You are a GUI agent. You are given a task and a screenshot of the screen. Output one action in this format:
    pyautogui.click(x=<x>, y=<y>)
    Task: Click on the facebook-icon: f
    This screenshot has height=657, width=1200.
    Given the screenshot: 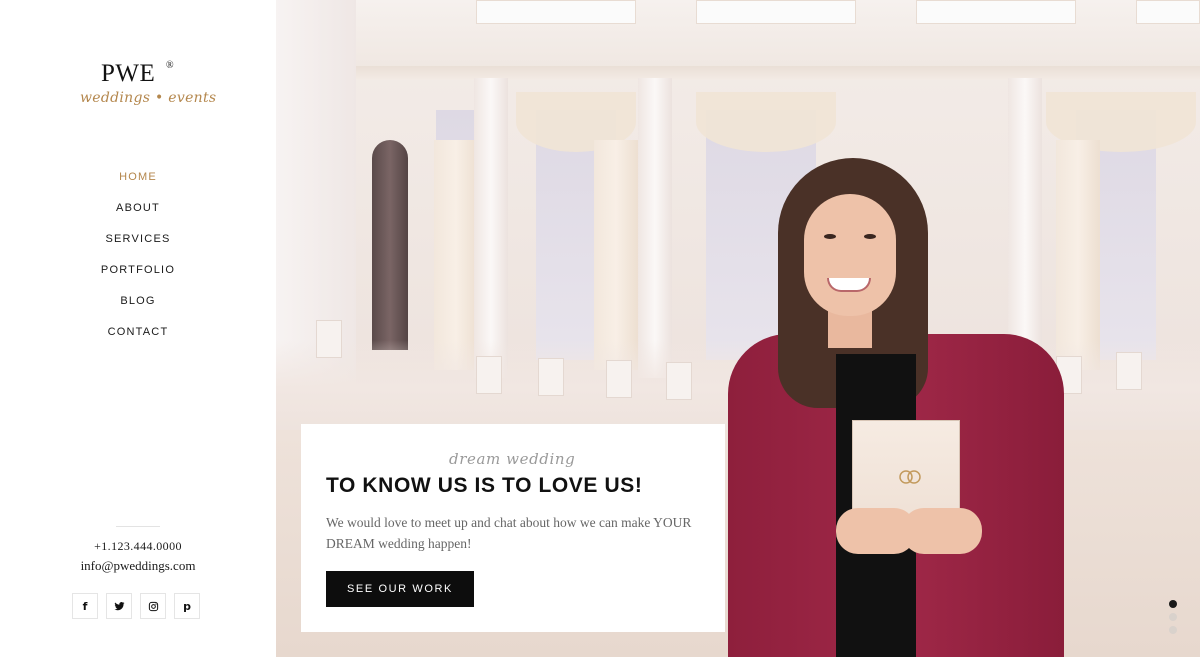 What is the action you would take?
    pyautogui.click(x=85, y=606)
    